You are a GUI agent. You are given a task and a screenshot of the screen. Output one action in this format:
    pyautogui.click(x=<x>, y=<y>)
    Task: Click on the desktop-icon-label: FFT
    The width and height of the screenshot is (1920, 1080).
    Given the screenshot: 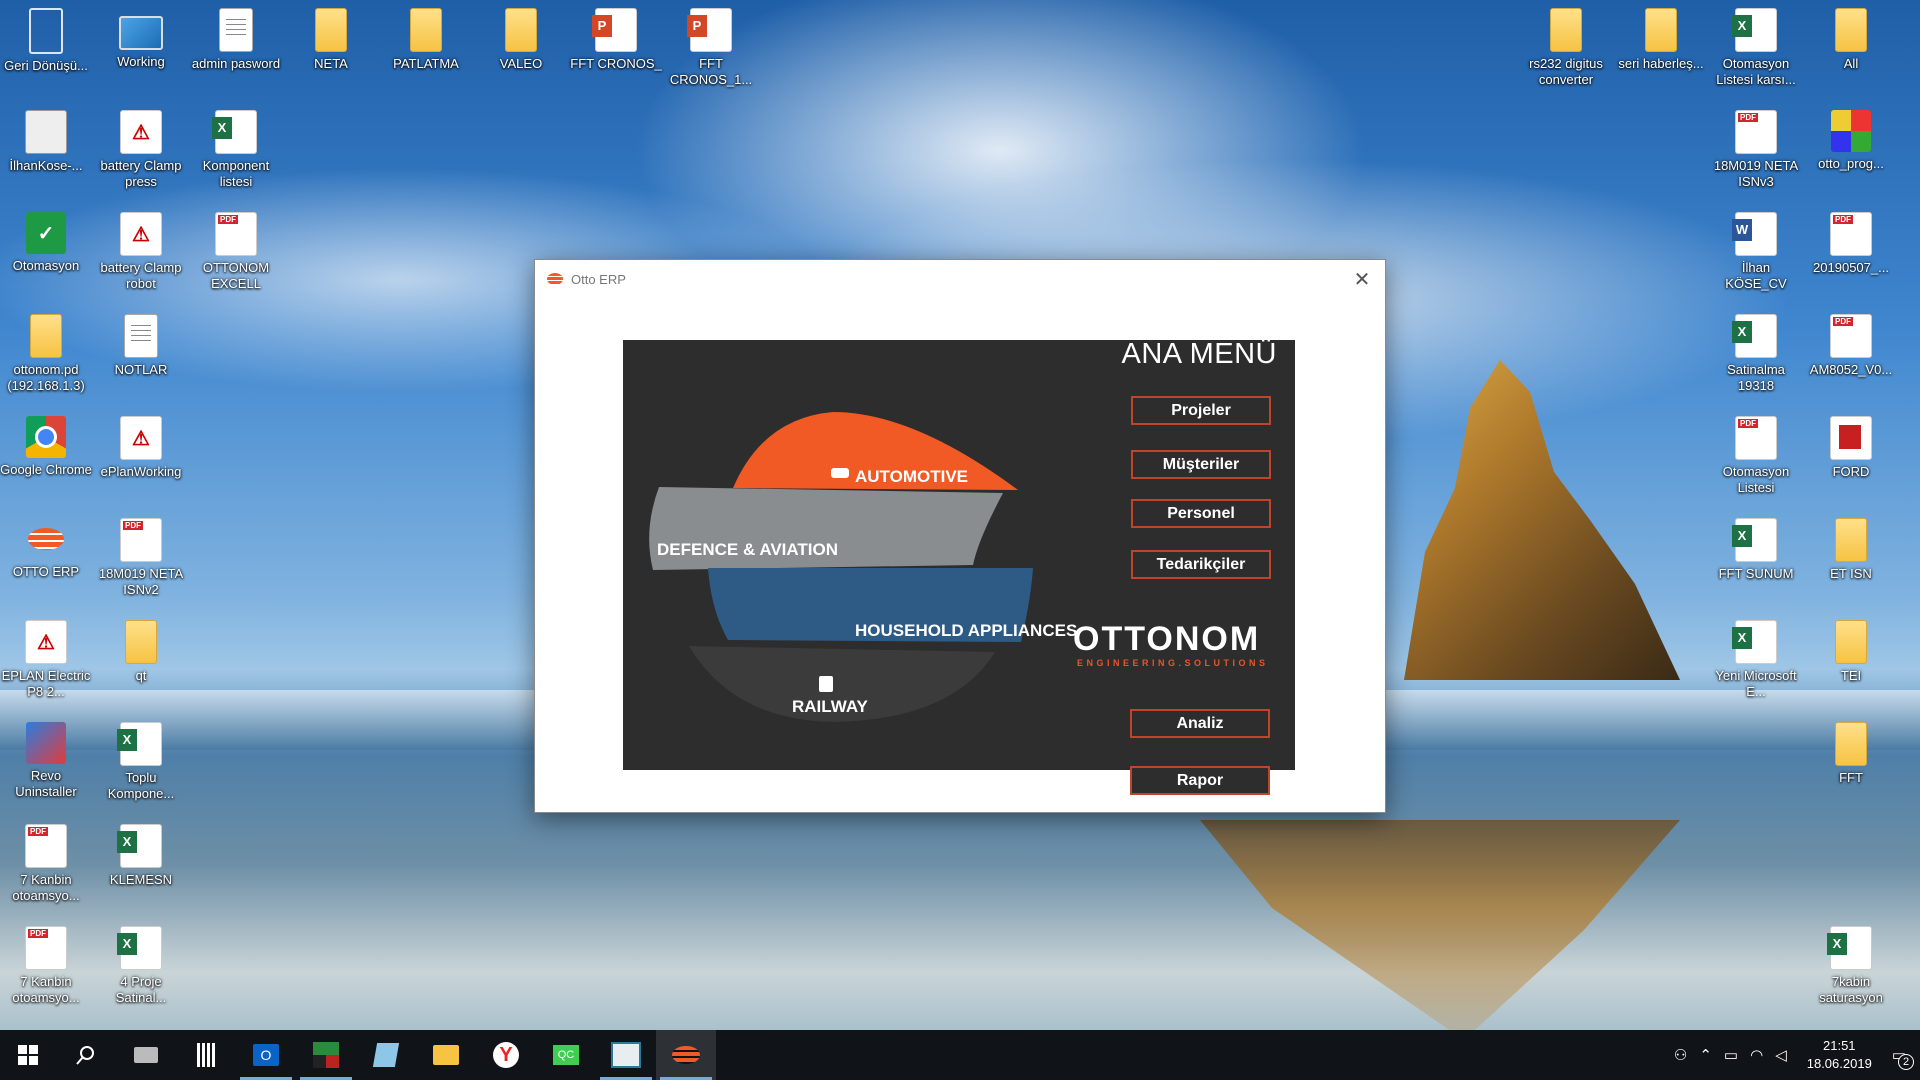 What is the action you would take?
    pyautogui.click(x=1851, y=777)
    